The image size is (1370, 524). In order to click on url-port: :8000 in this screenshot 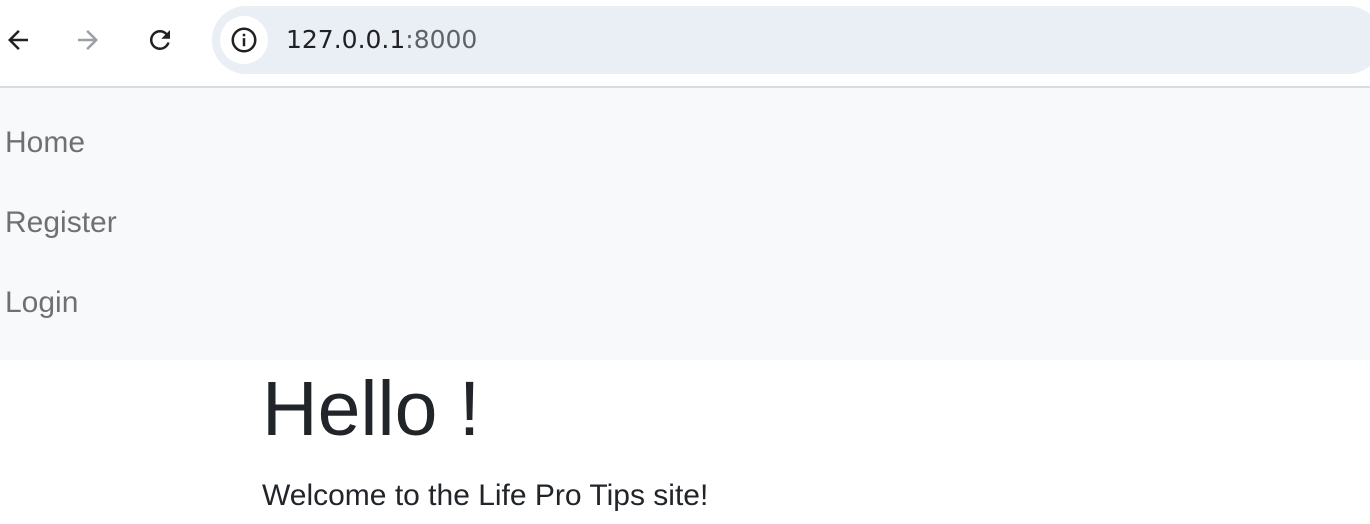, I will do `click(441, 39)`.